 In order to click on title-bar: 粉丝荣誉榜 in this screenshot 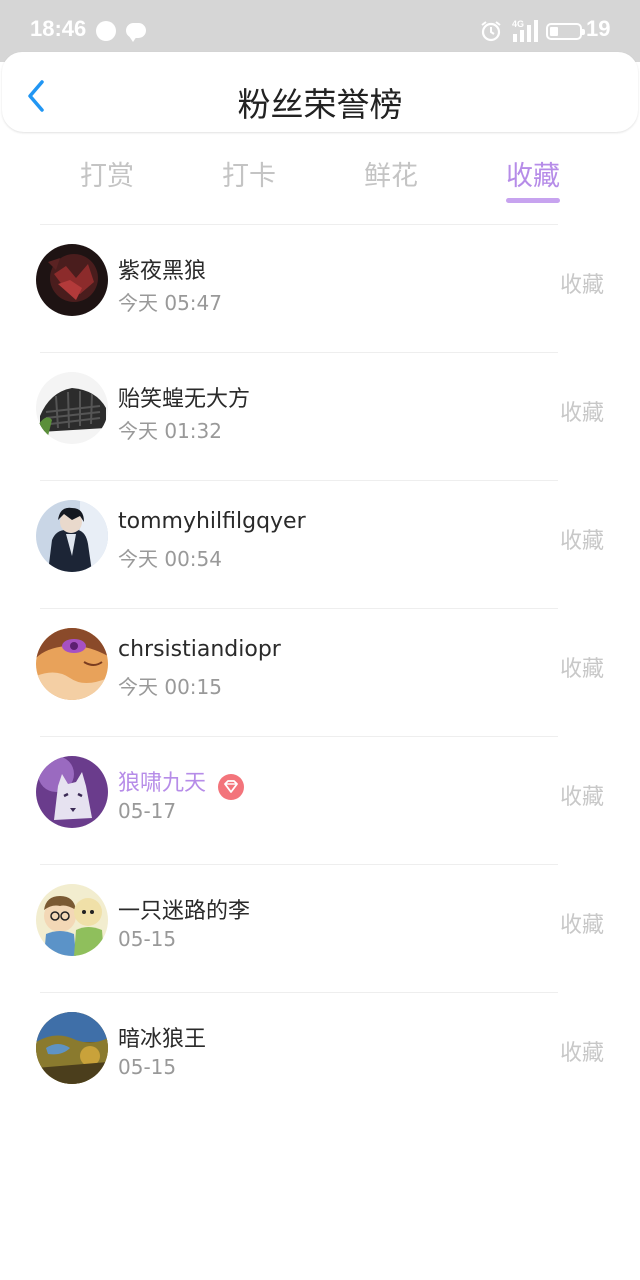, I will do `click(320, 92)`.